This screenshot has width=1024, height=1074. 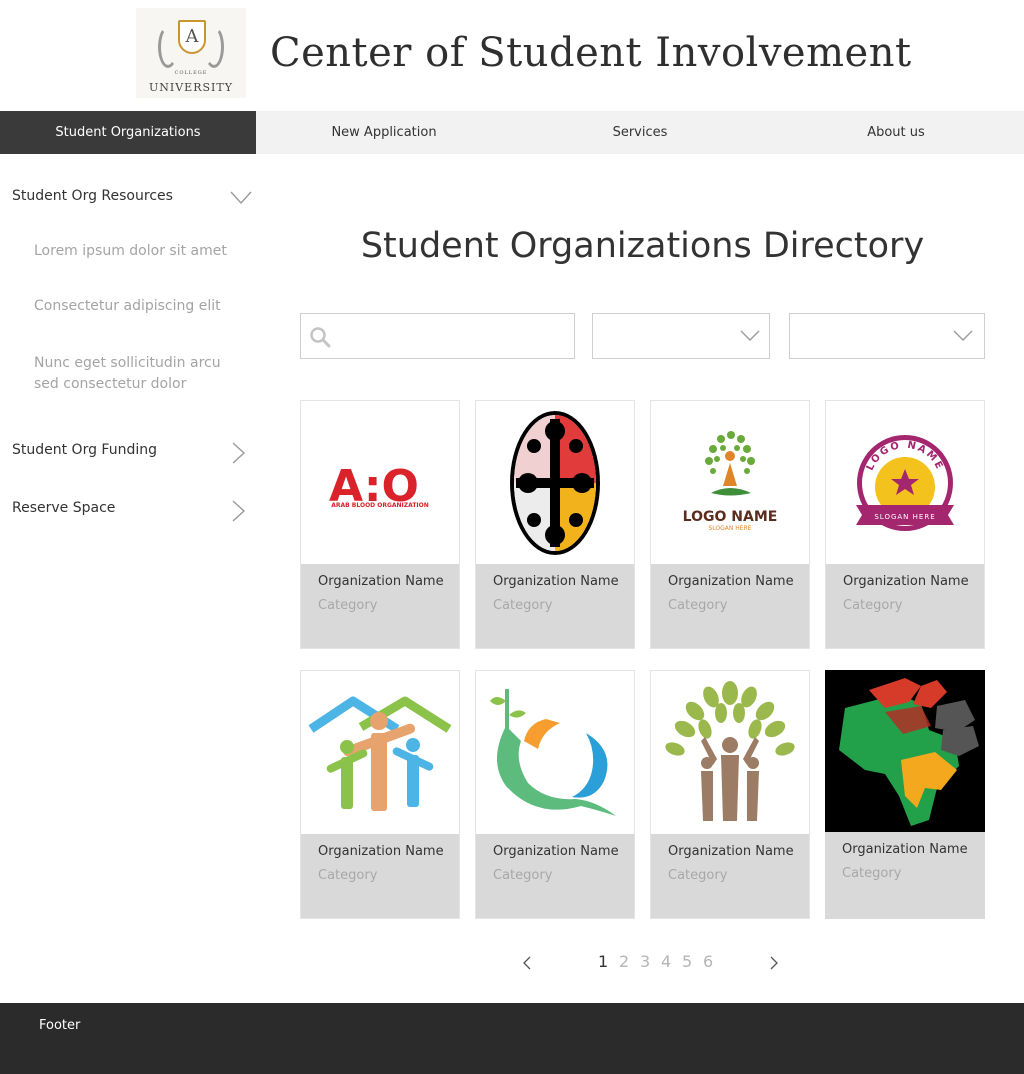 I want to click on page-2: 2, so click(x=624, y=961).